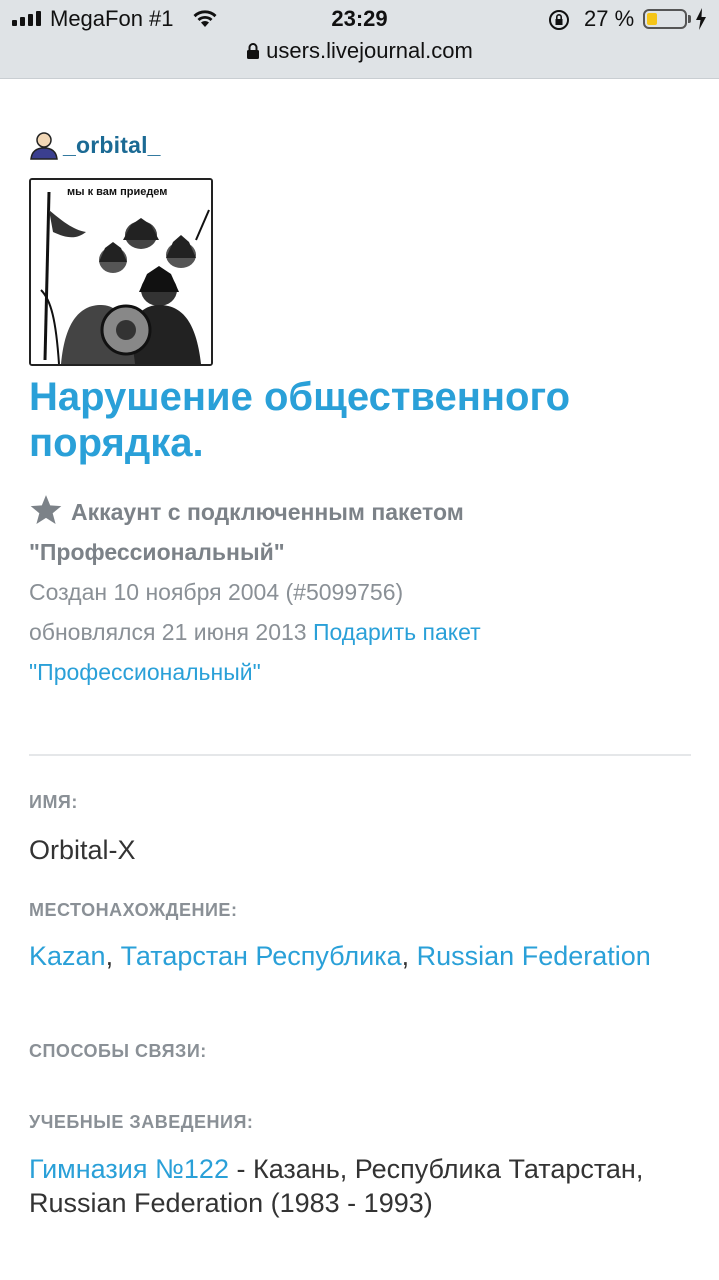 Image resolution: width=719 pixels, height=1280 pixels. What do you see at coordinates (534, 956) in the screenshot?
I see `location-country-link: Russian Federation` at bounding box center [534, 956].